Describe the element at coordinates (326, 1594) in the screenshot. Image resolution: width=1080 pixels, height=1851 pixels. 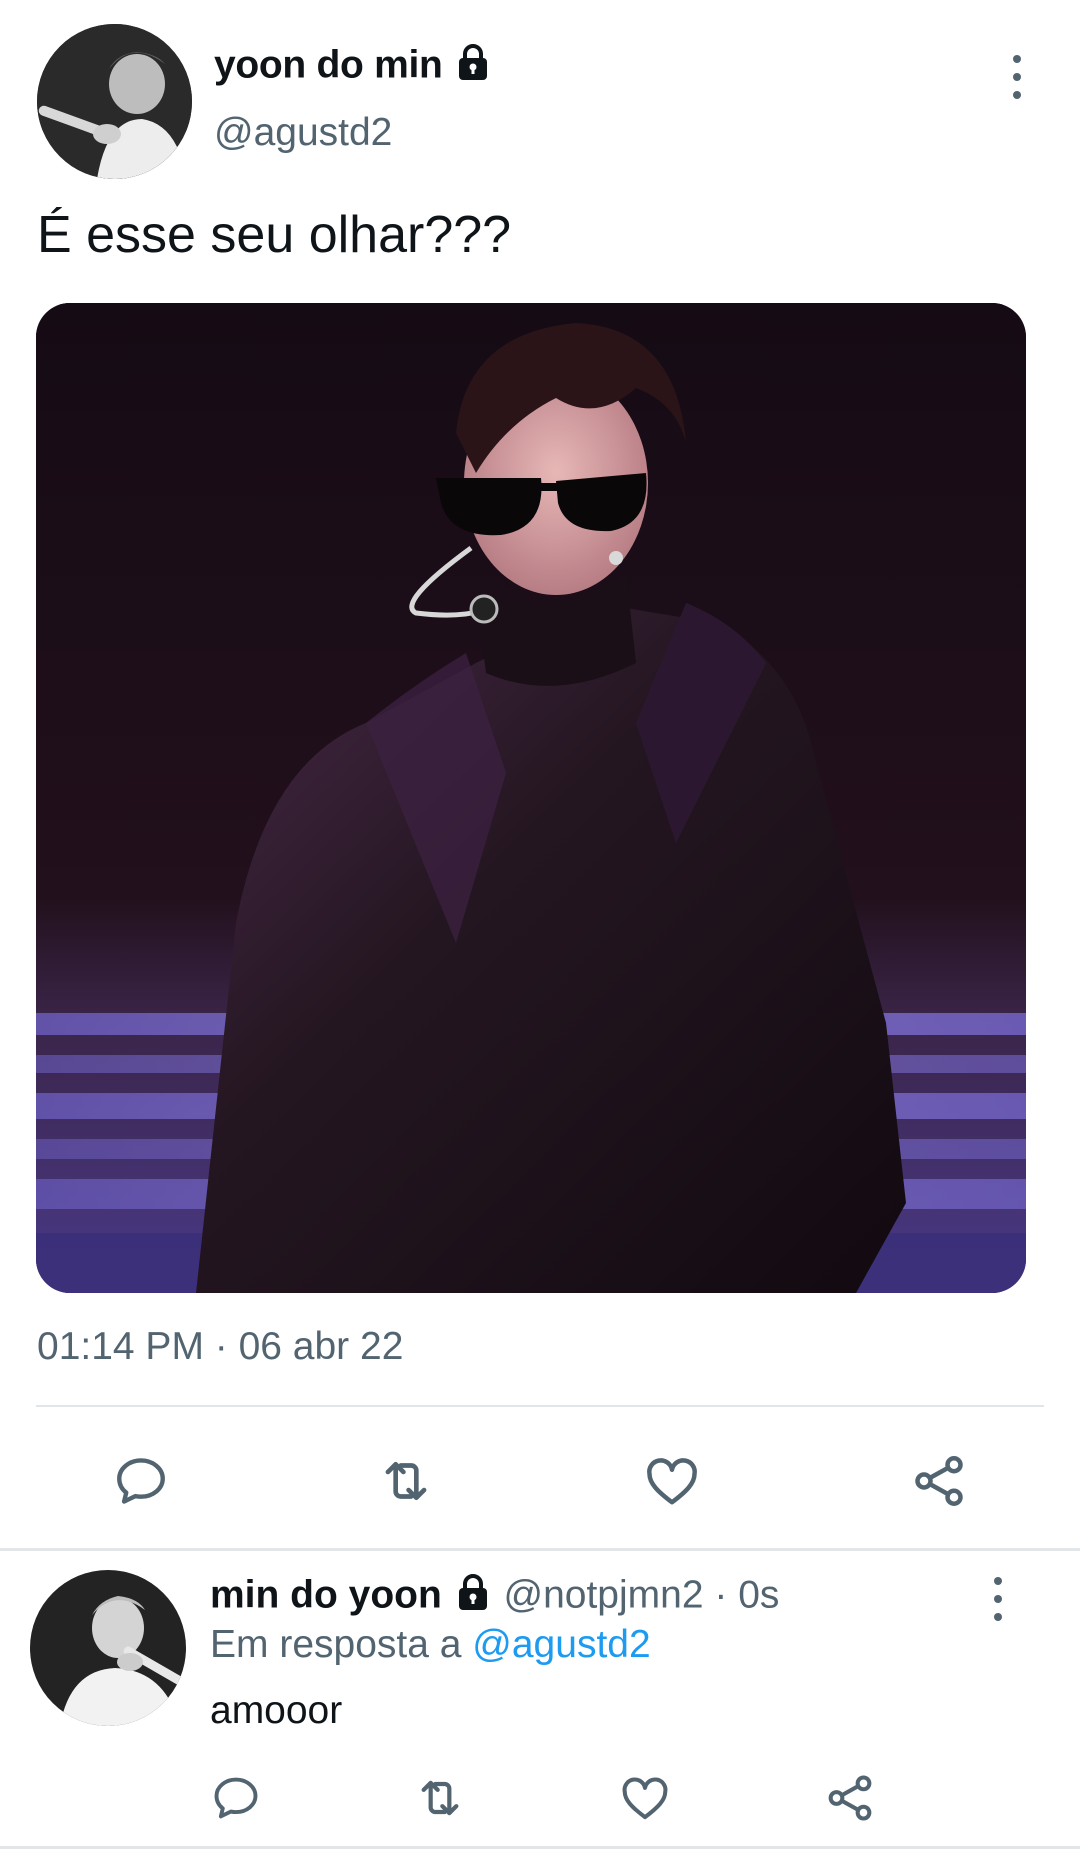
I see `reply-display-name: min do yoon` at that location.